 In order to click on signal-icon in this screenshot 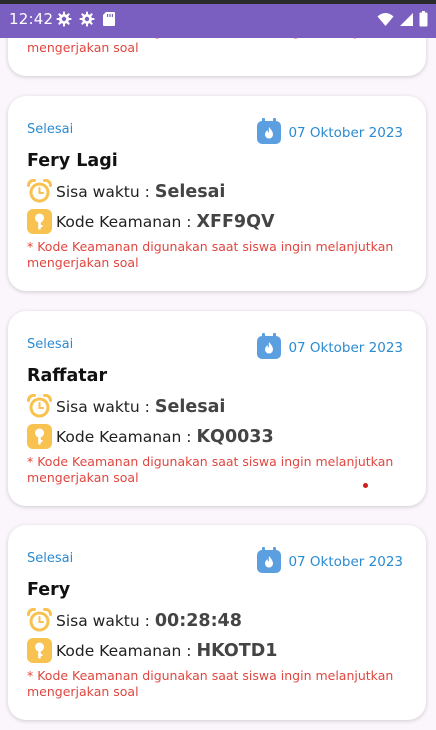, I will do `click(406, 19)`.